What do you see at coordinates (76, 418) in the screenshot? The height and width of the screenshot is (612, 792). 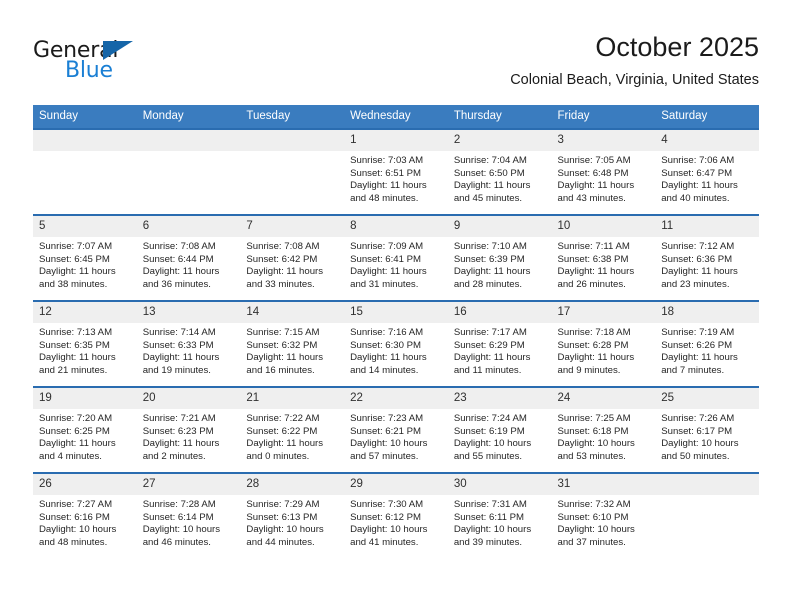 I see `day-detail-line: Sunrise: 7:20 AM` at bounding box center [76, 418].